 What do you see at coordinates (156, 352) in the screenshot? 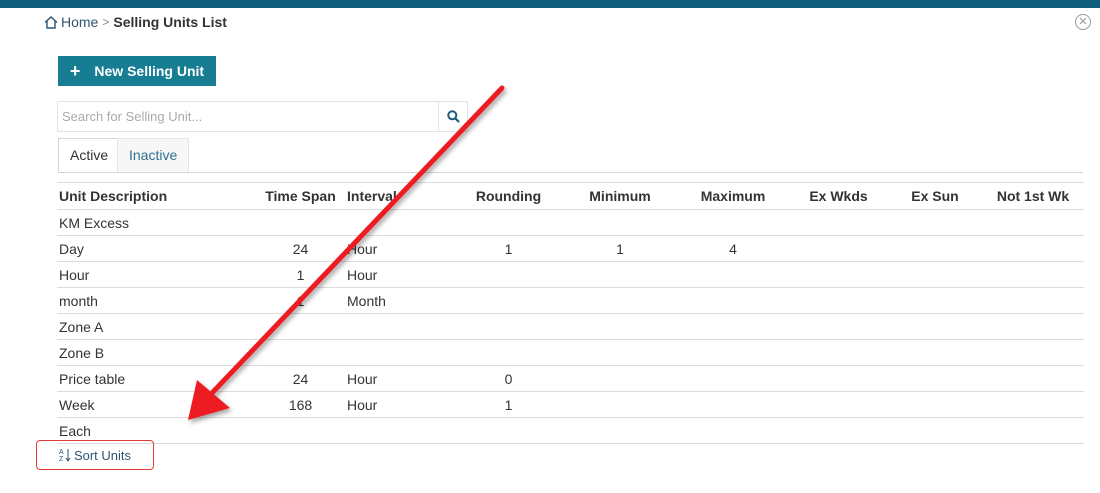
I see `cell-unit-description: Zone B` at bounding box center [156, 352].